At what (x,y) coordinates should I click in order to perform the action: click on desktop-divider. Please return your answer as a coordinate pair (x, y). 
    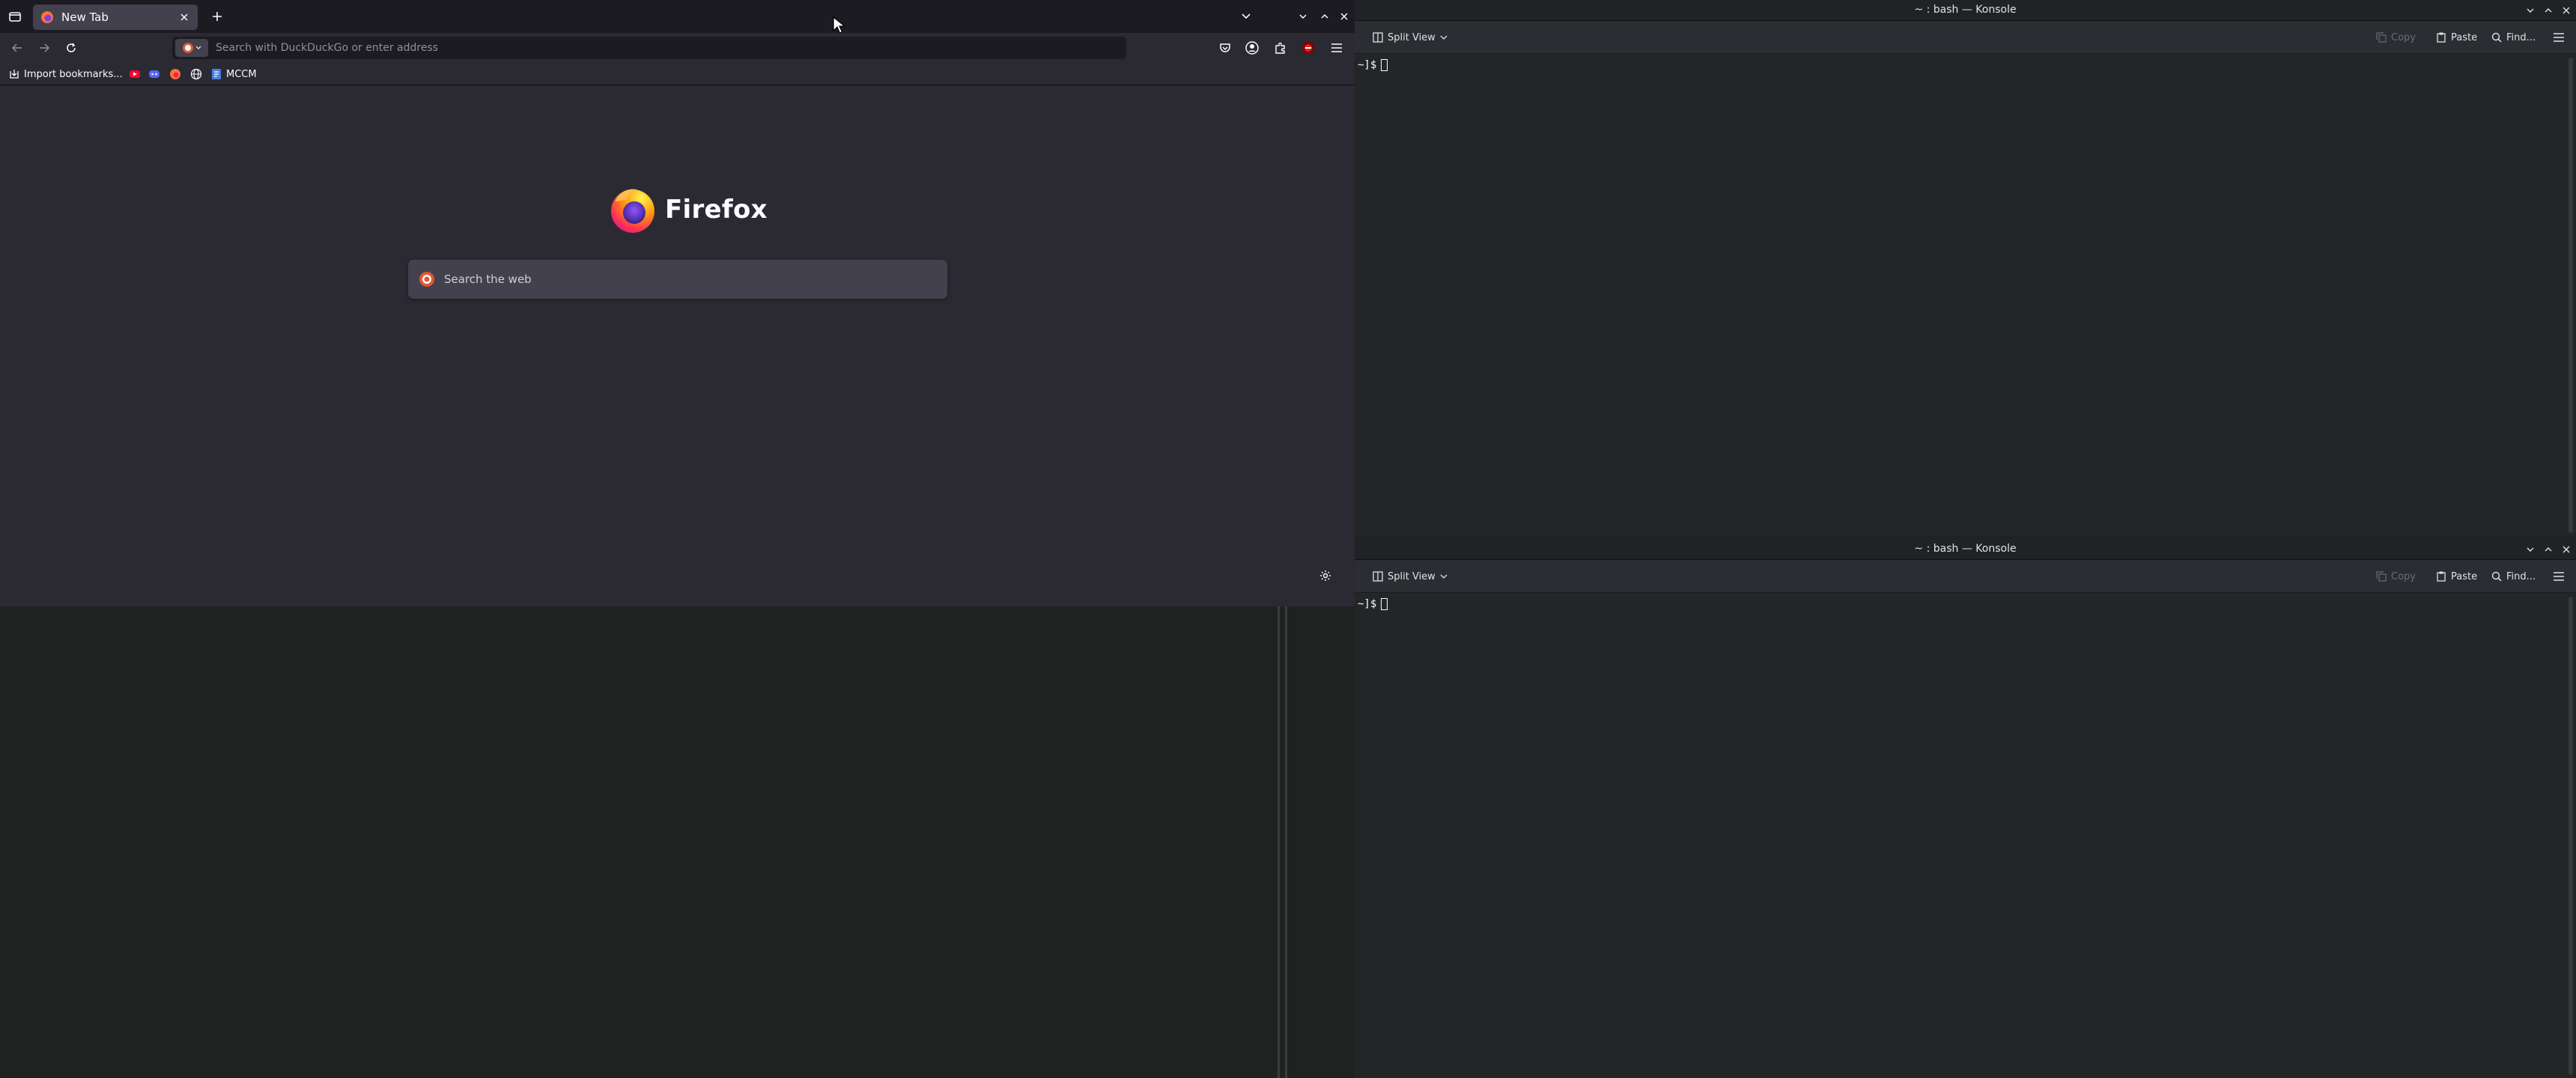
    Looking at the image, I should click on (1286, 842).